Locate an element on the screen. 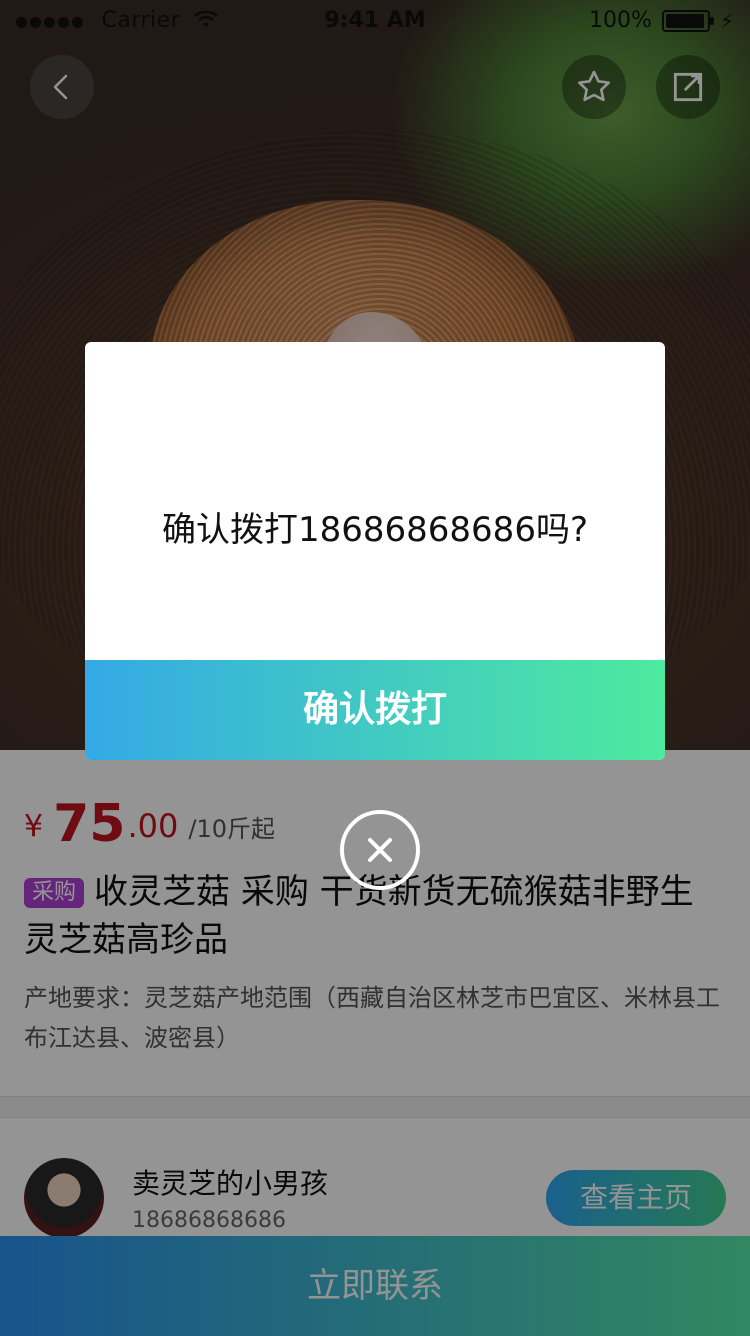 This screenshot has width=750, height=1336. close-button is located at coordinates (380, 850).